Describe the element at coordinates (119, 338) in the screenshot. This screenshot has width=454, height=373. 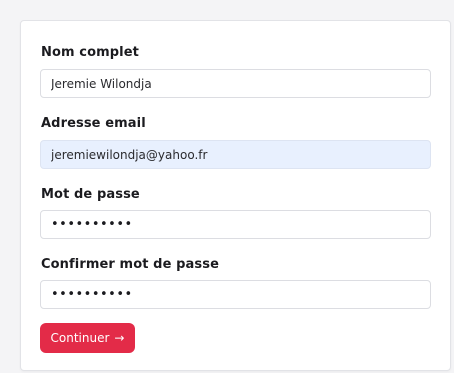
I see `arrow-right-icon: →` at that location.